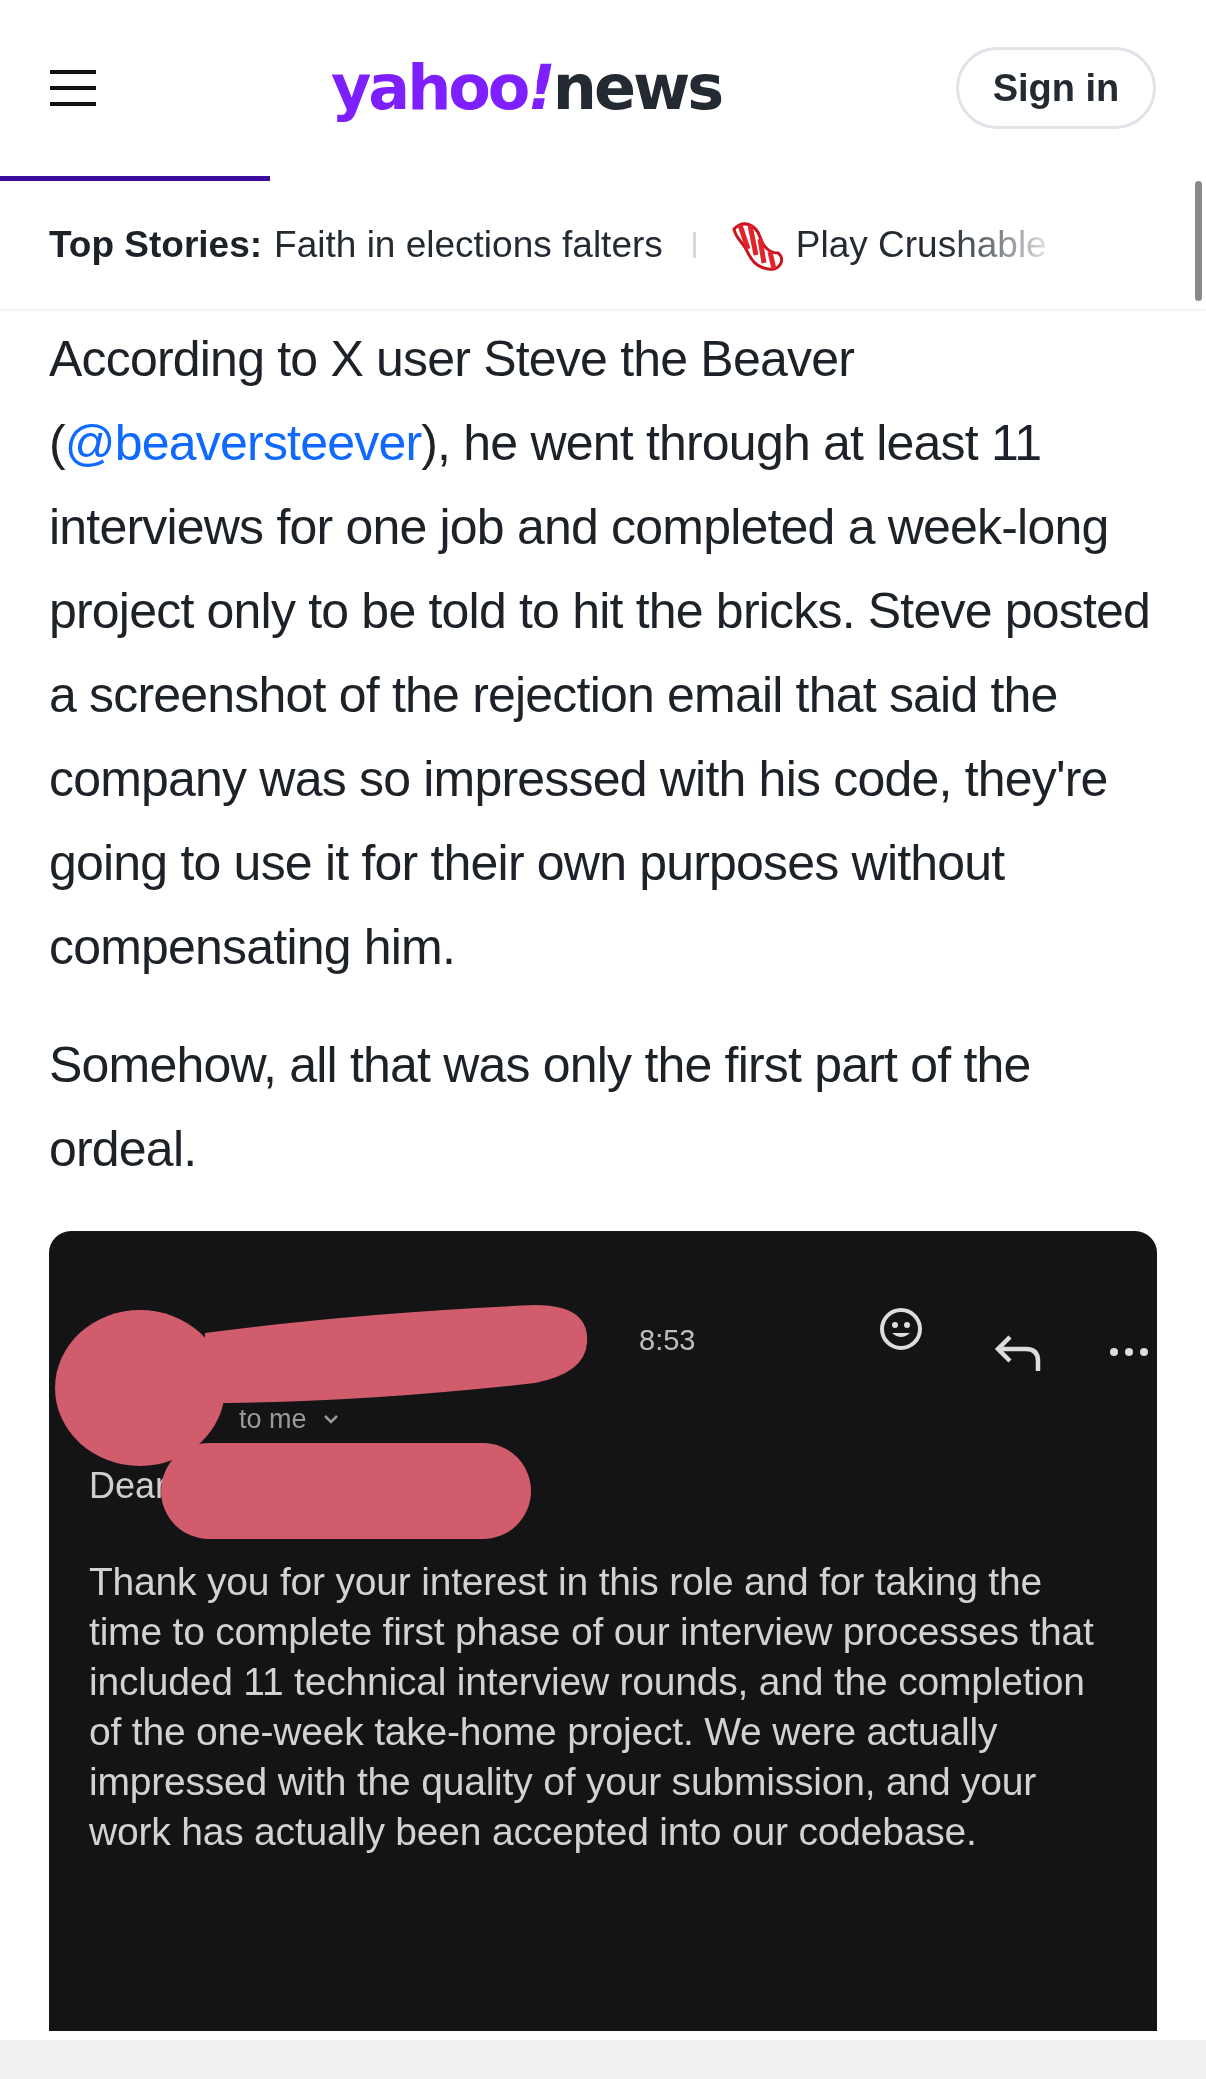 The width and height of the screenshot is (1206, 2079). Describe the element at coordinates (1018, 1353) in the screenshot. I see `reply-icon` at that location.